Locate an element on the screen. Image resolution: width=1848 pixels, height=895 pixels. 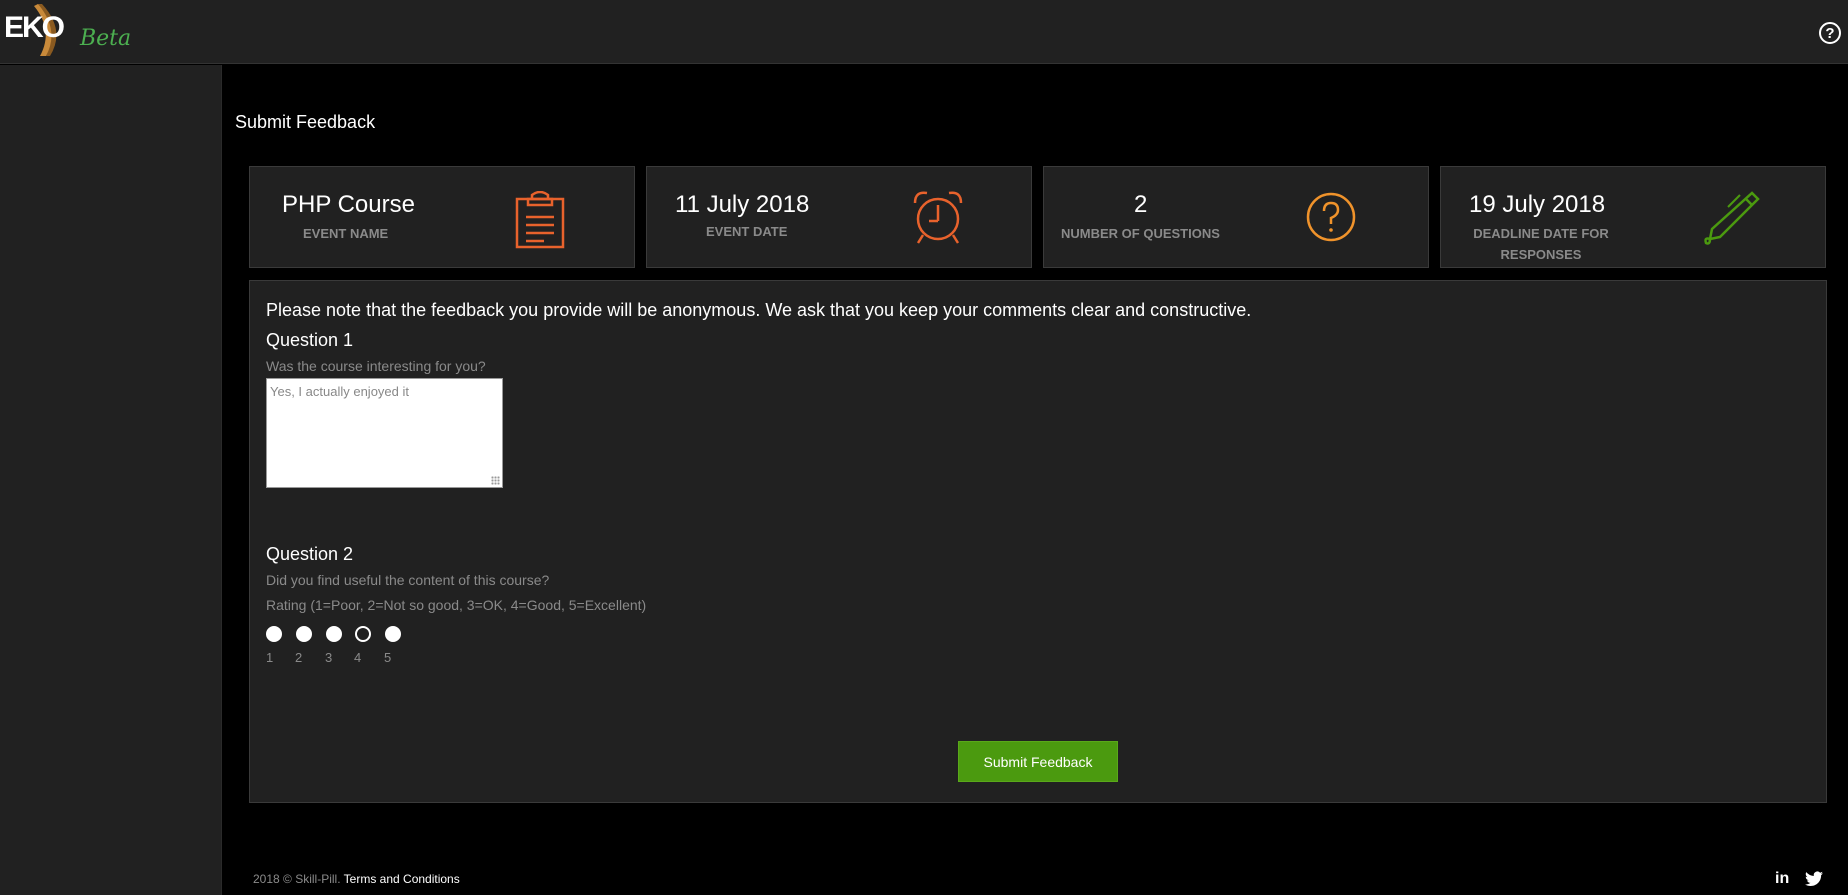
question-1-title: Question 1 is located at coordinates (310, 340).